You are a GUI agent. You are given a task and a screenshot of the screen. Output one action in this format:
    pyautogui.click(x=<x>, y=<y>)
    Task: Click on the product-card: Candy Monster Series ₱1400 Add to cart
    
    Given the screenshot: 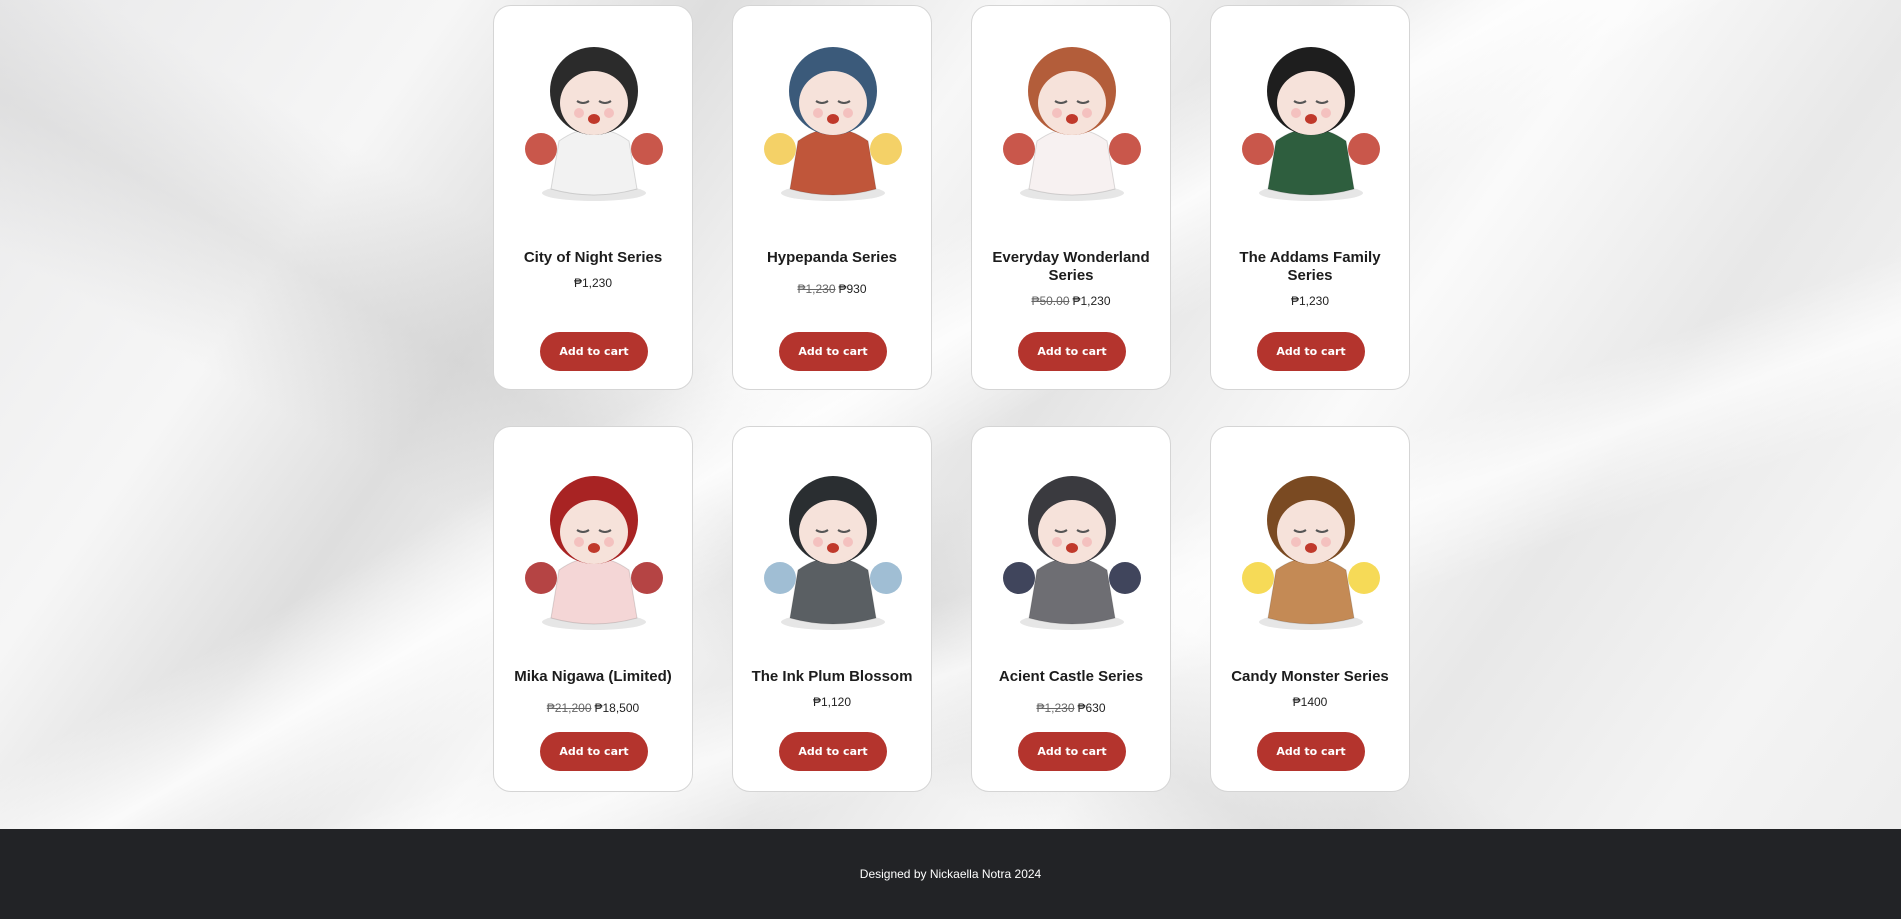 What is the action you would take?
    pyautogui.click(x=1310, y=609)
    